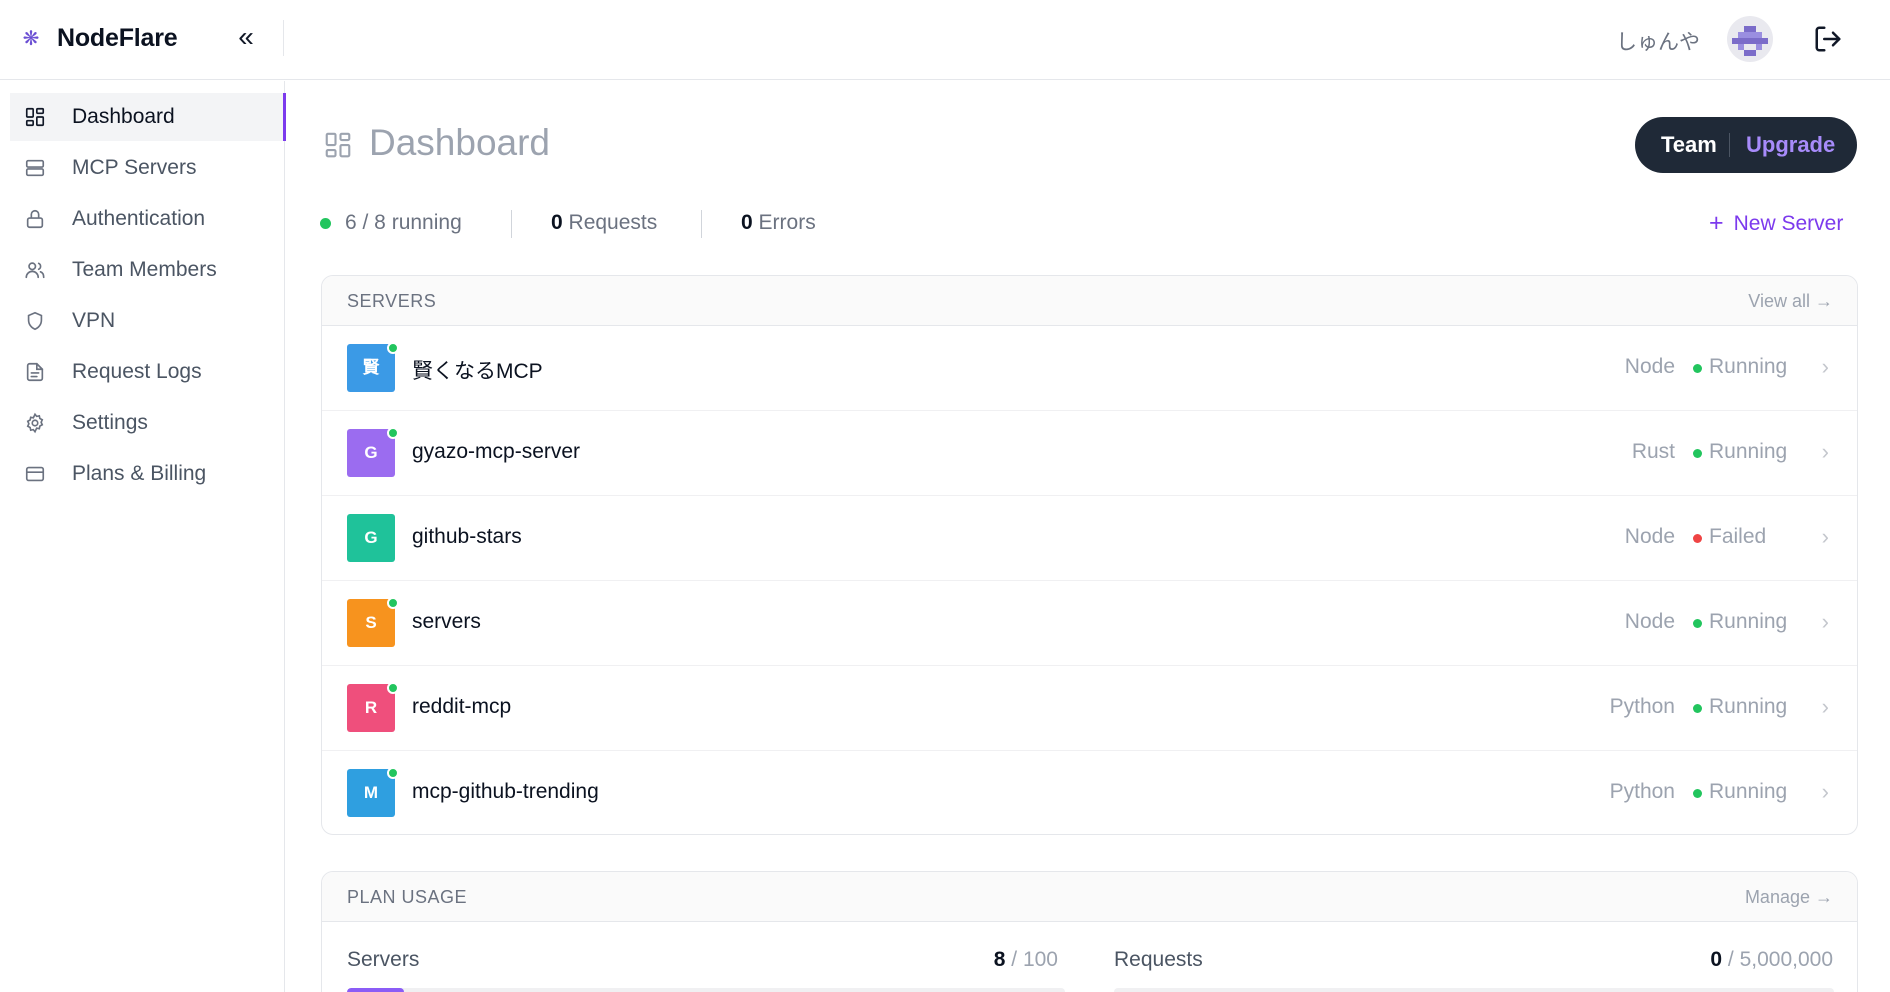  What do you see at coordinates (144, 269) in the screenshot?
I see `sidebar-item-label: Team Members` at bounding box center [144, 269].